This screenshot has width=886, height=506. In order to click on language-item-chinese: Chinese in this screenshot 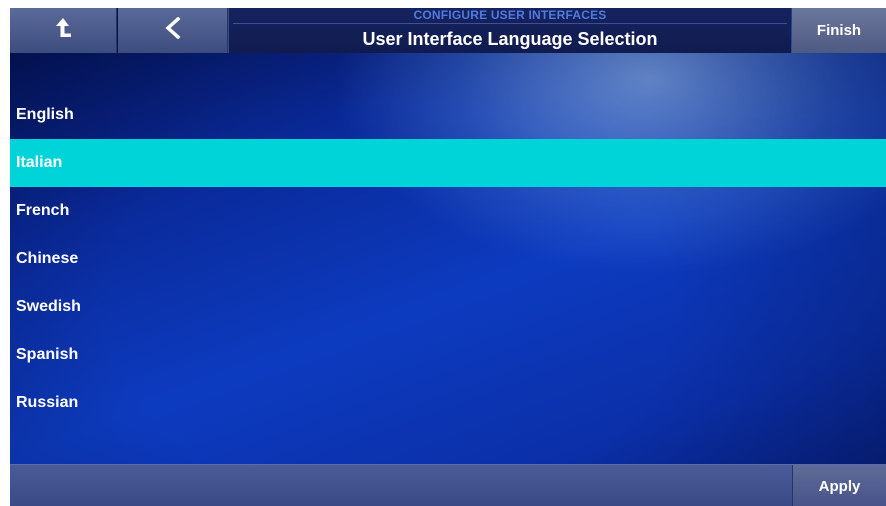, I will do `click(448, 259)`.